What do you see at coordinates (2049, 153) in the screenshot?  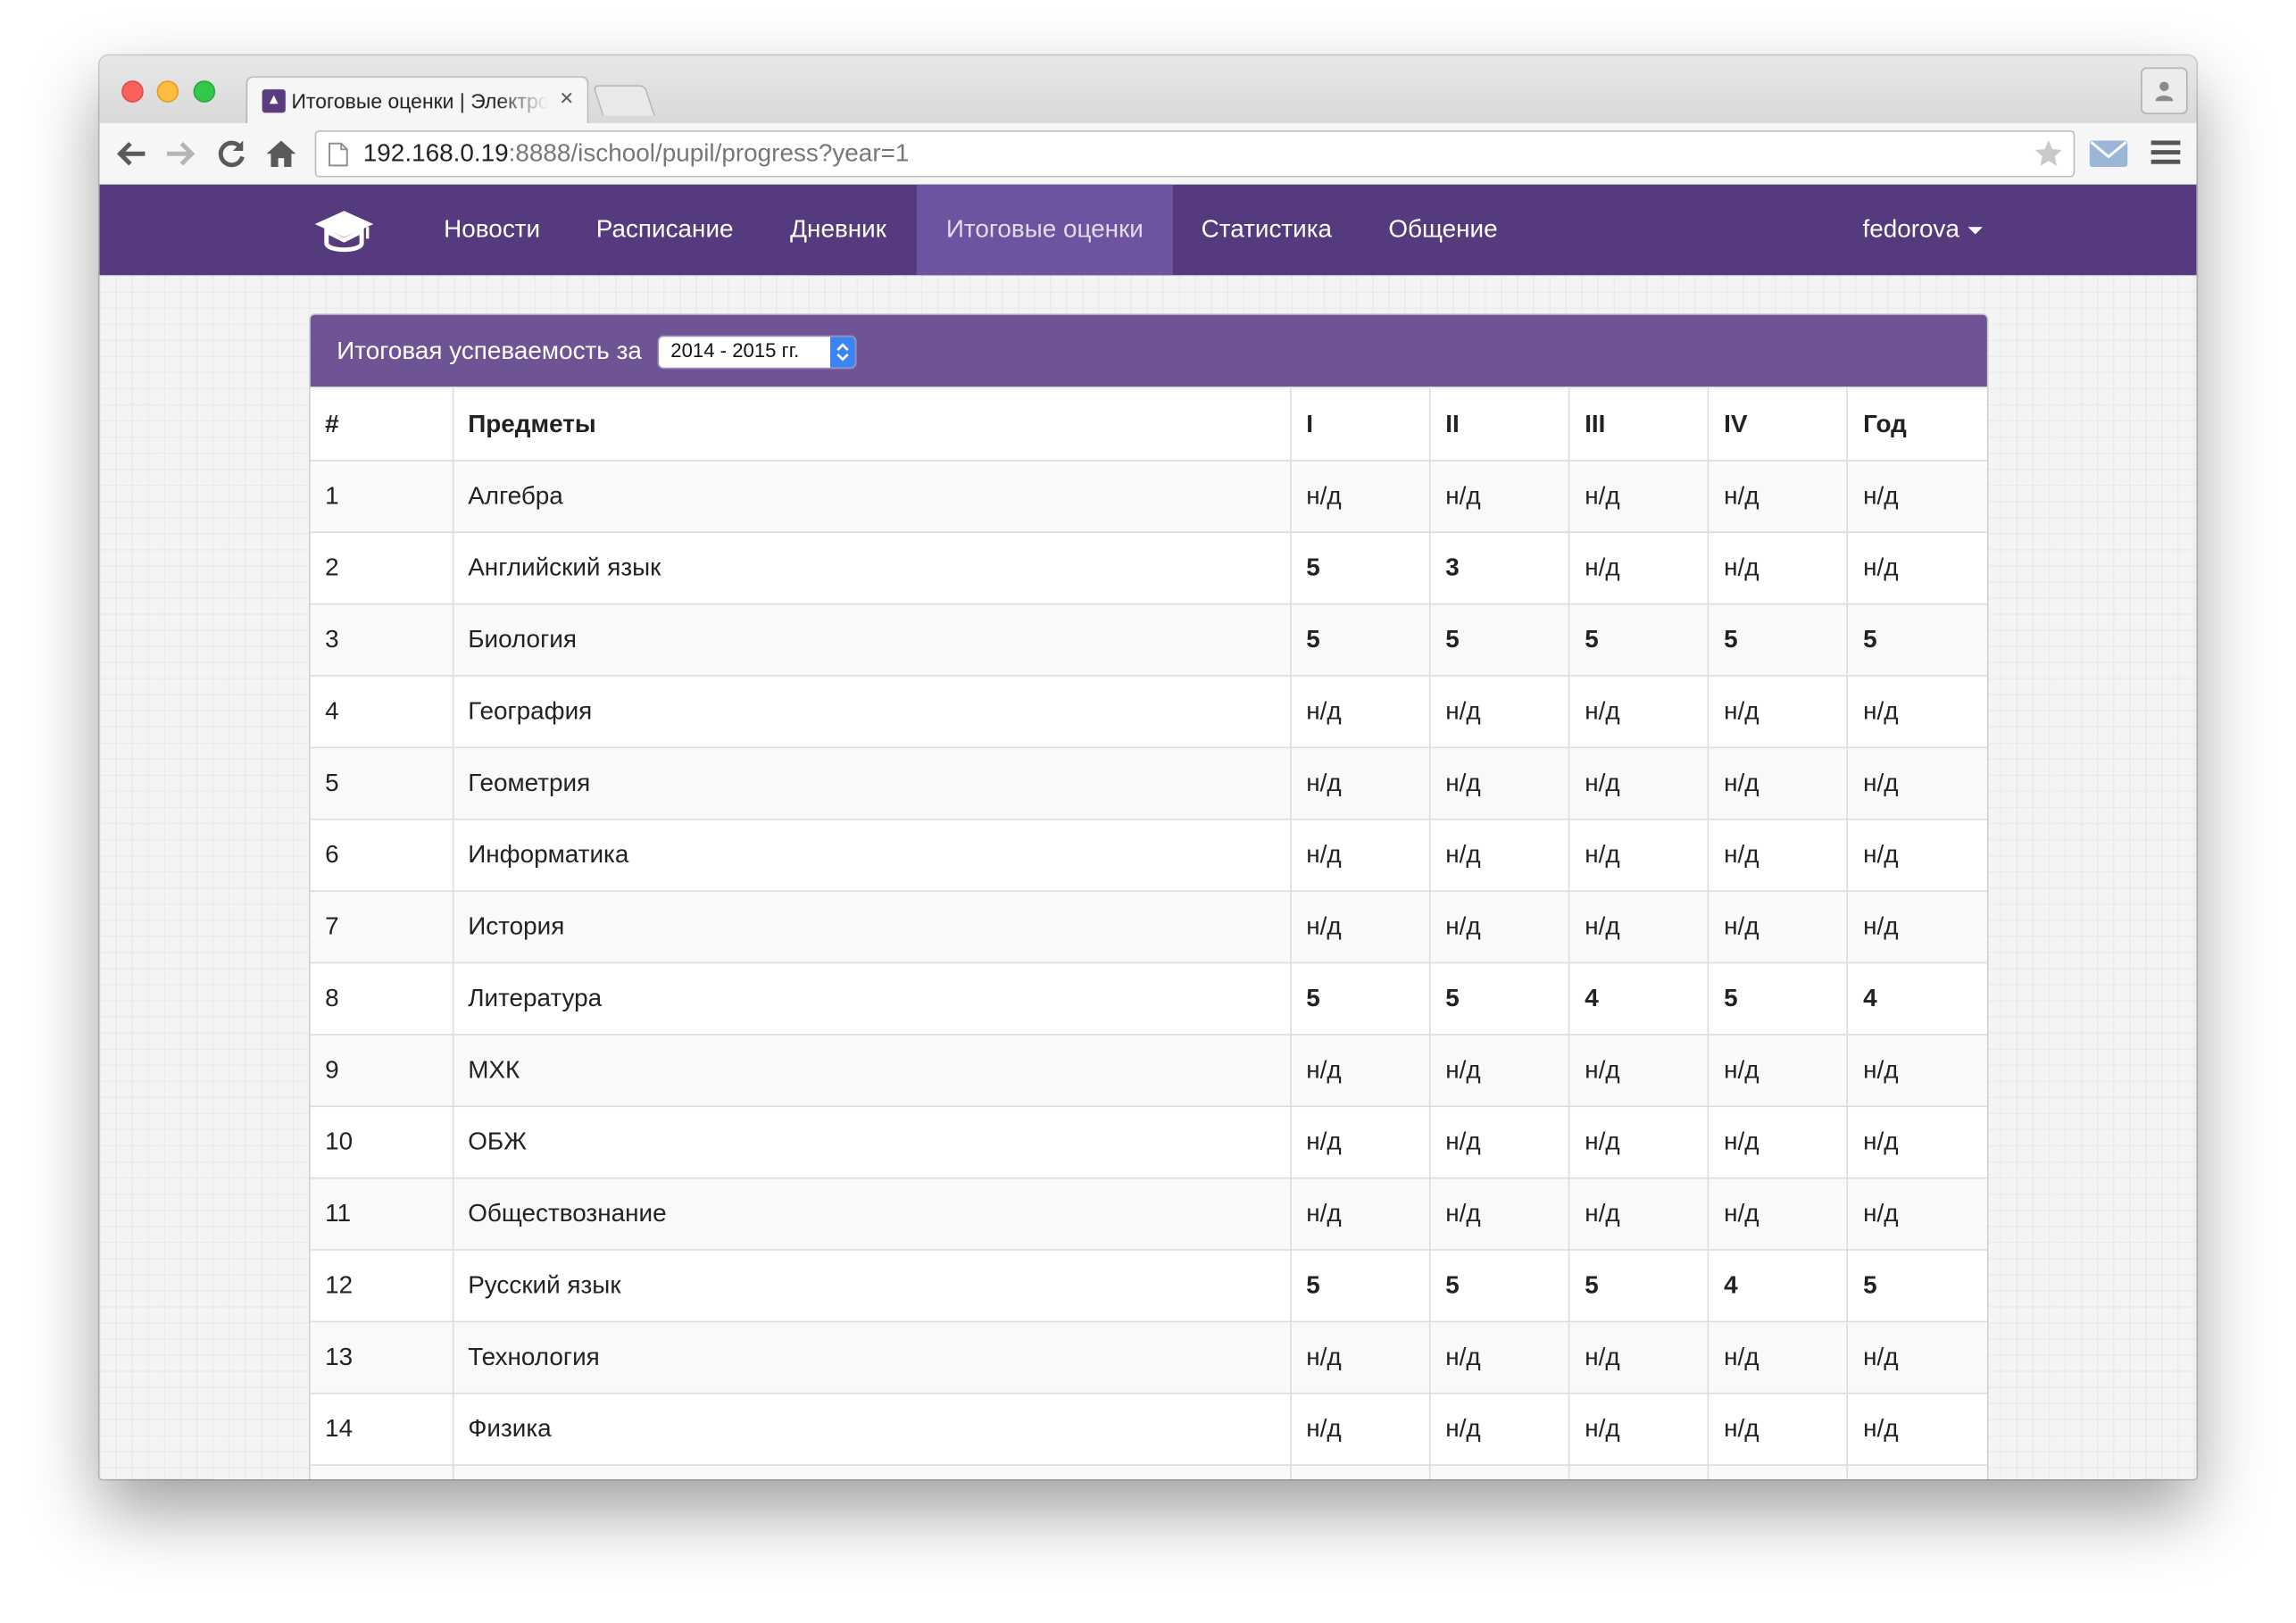 I see `bookmark-star-icon` at bounding box center [2049, 153].